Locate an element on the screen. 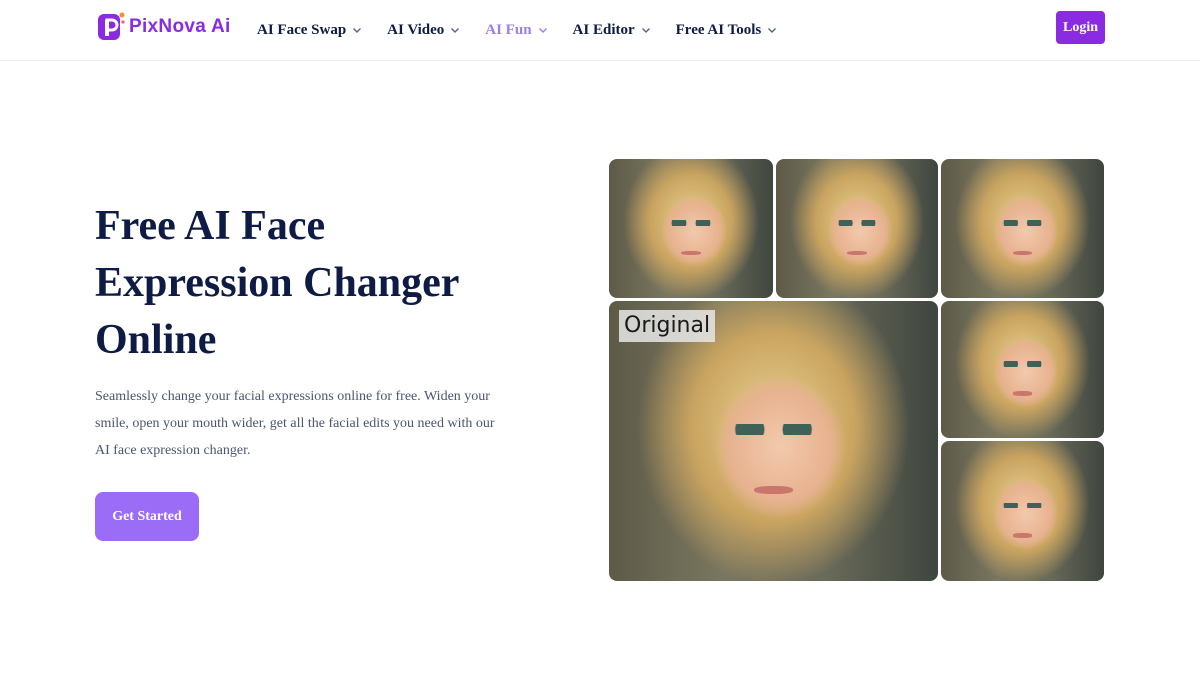  nav-item-free-ai-tools: Free AI Tools is located at coordinates (727, 30).